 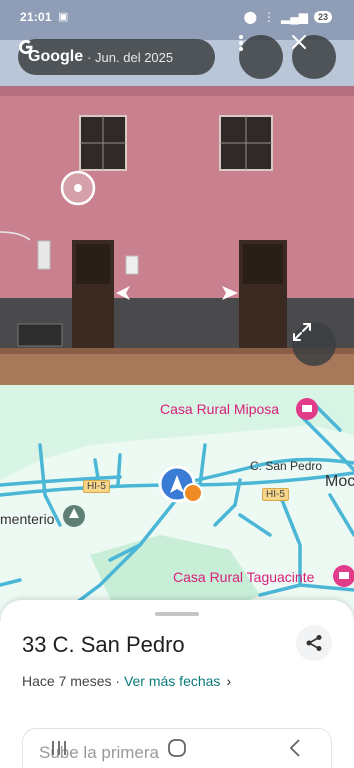 What do you see at coordinates (261, 57) in the screenshot?
I see `more-options-button` at bounding box center [261, 57].